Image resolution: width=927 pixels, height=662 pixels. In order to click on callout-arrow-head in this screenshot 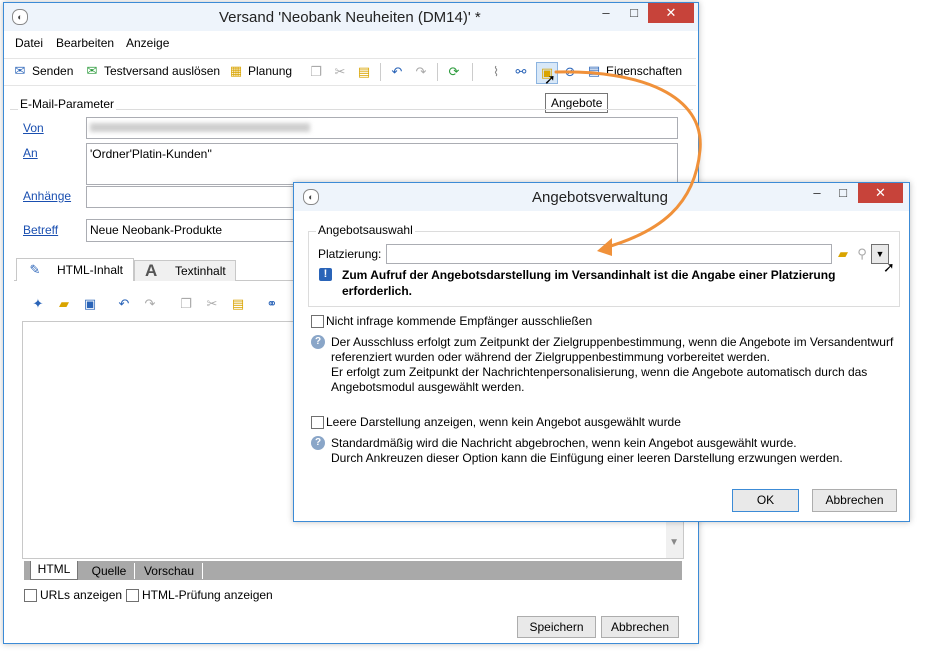, I will do `click(604, 247)`.